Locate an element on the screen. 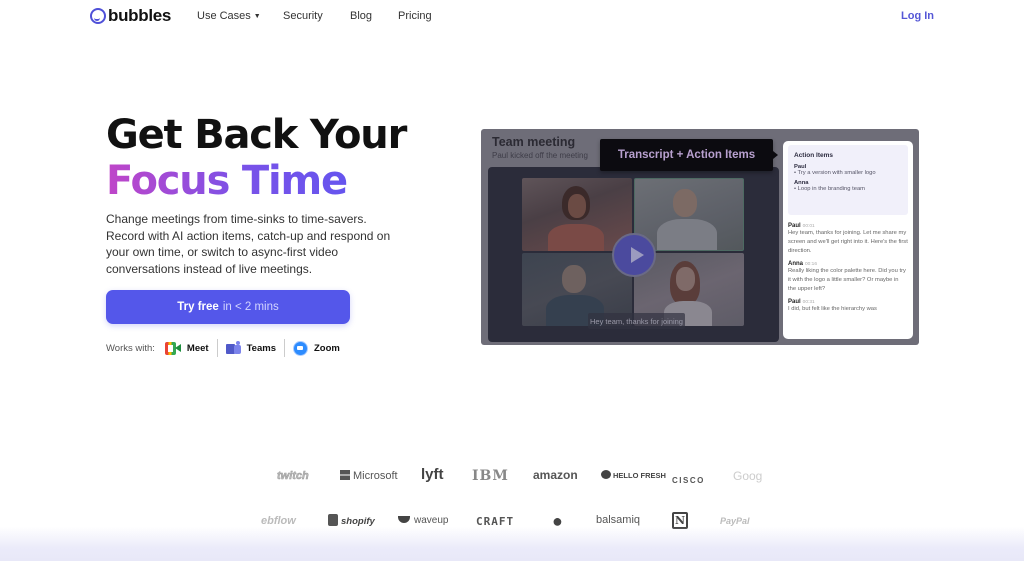 Image resolution: width=1024 pixels, height=561 pixels. try-free-label: Try free is located at coordinates (198, 307).